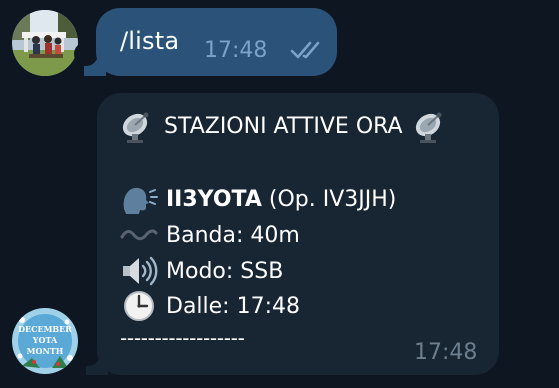 The height and width of the screenshot is (388, 559). Describe the element at coordinates (139, 199) in the screenshot. I see `speaking-head-icon` at that location.